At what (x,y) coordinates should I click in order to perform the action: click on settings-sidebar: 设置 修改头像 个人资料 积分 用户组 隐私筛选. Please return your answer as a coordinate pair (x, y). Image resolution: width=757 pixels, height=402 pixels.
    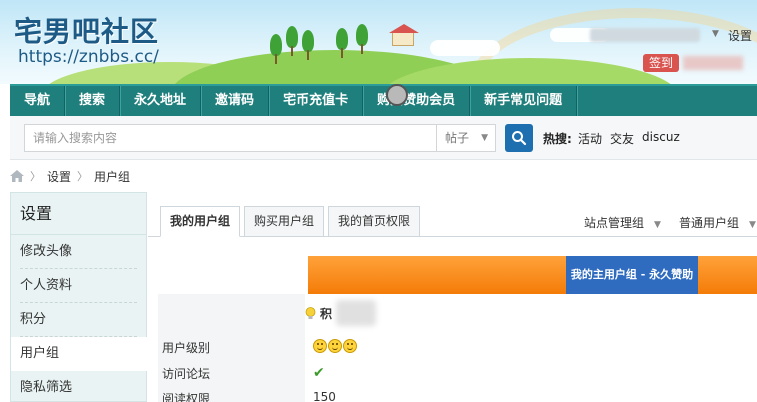
    Looking at the image, I should click on (78, 297).